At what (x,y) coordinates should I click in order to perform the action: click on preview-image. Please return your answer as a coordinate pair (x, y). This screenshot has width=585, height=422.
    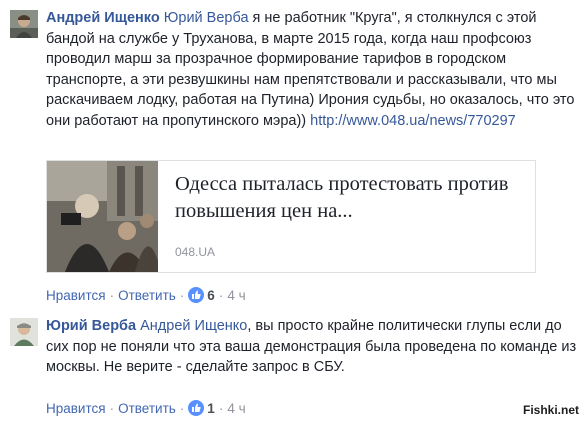
    Looking at the image, I should click on (102, 216).